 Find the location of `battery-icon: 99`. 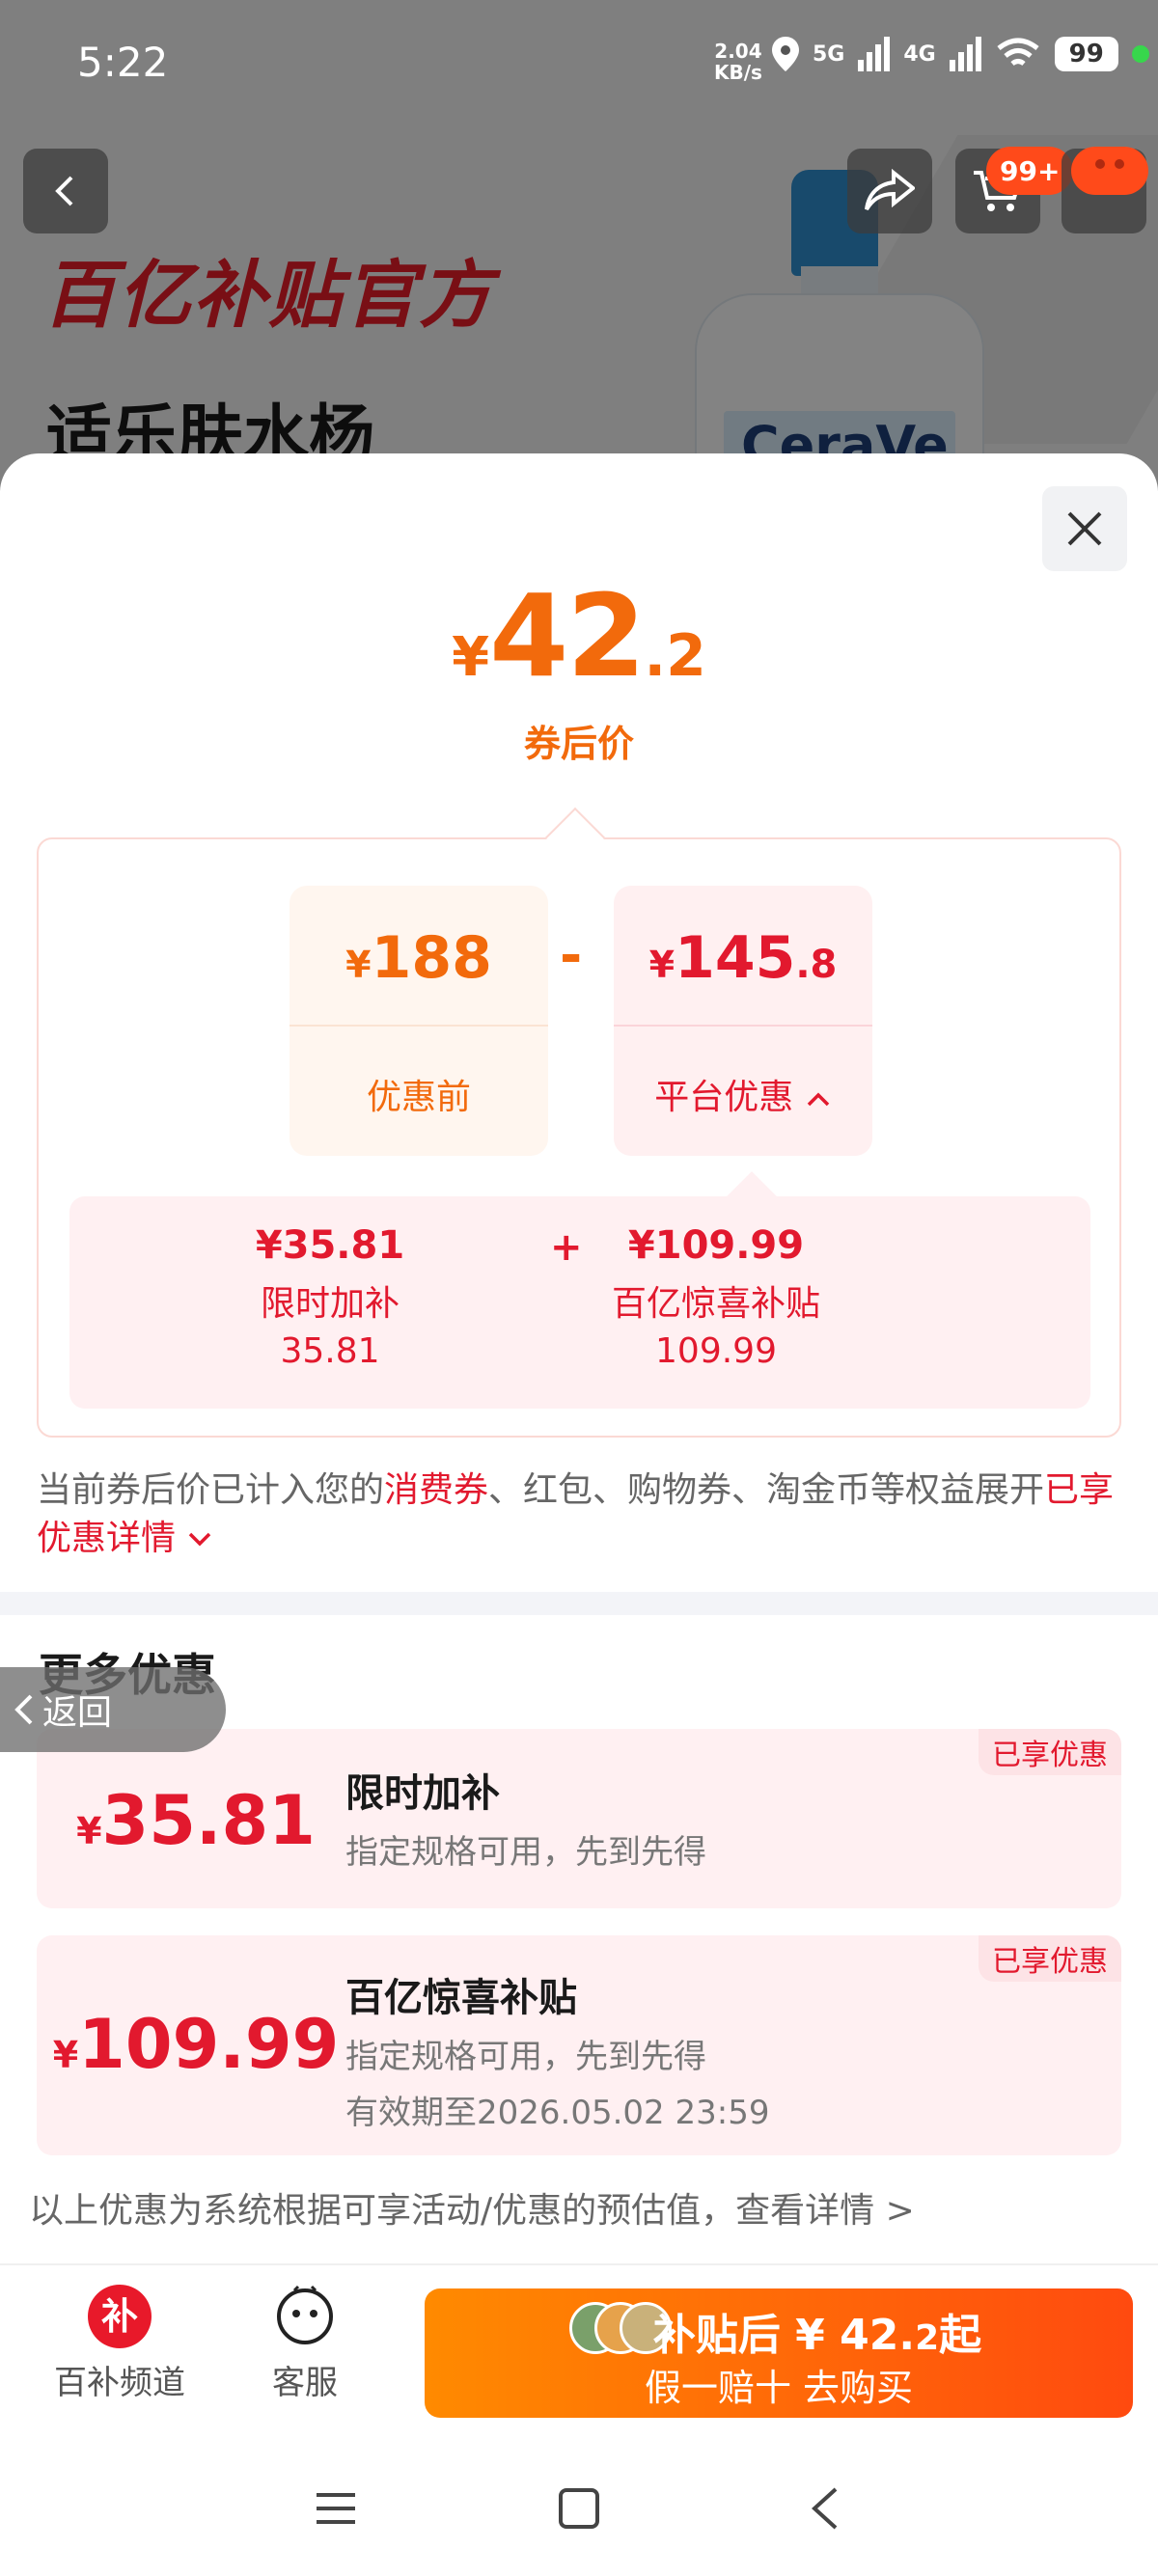

battery-icon: 99 is located at coordinates (1086, 54).